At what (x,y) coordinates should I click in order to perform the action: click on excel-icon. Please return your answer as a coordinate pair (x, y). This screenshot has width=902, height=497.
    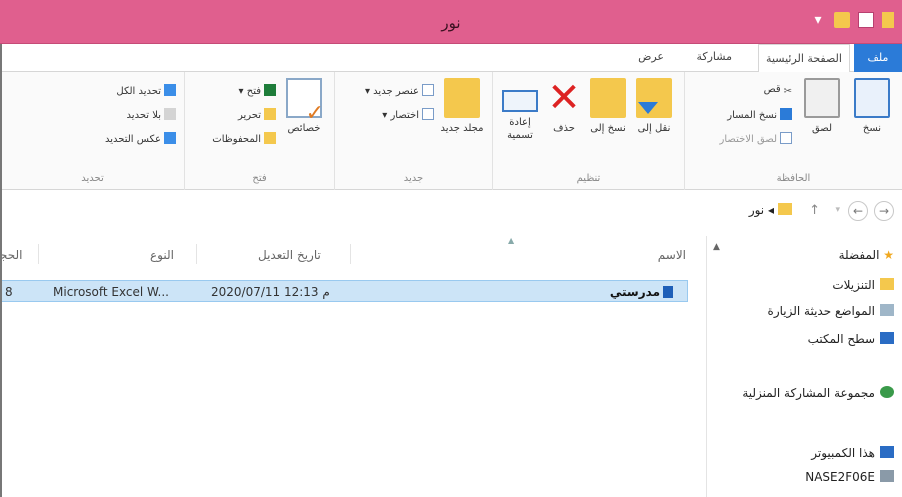
    Looking at the image, I should click on (270, 90).